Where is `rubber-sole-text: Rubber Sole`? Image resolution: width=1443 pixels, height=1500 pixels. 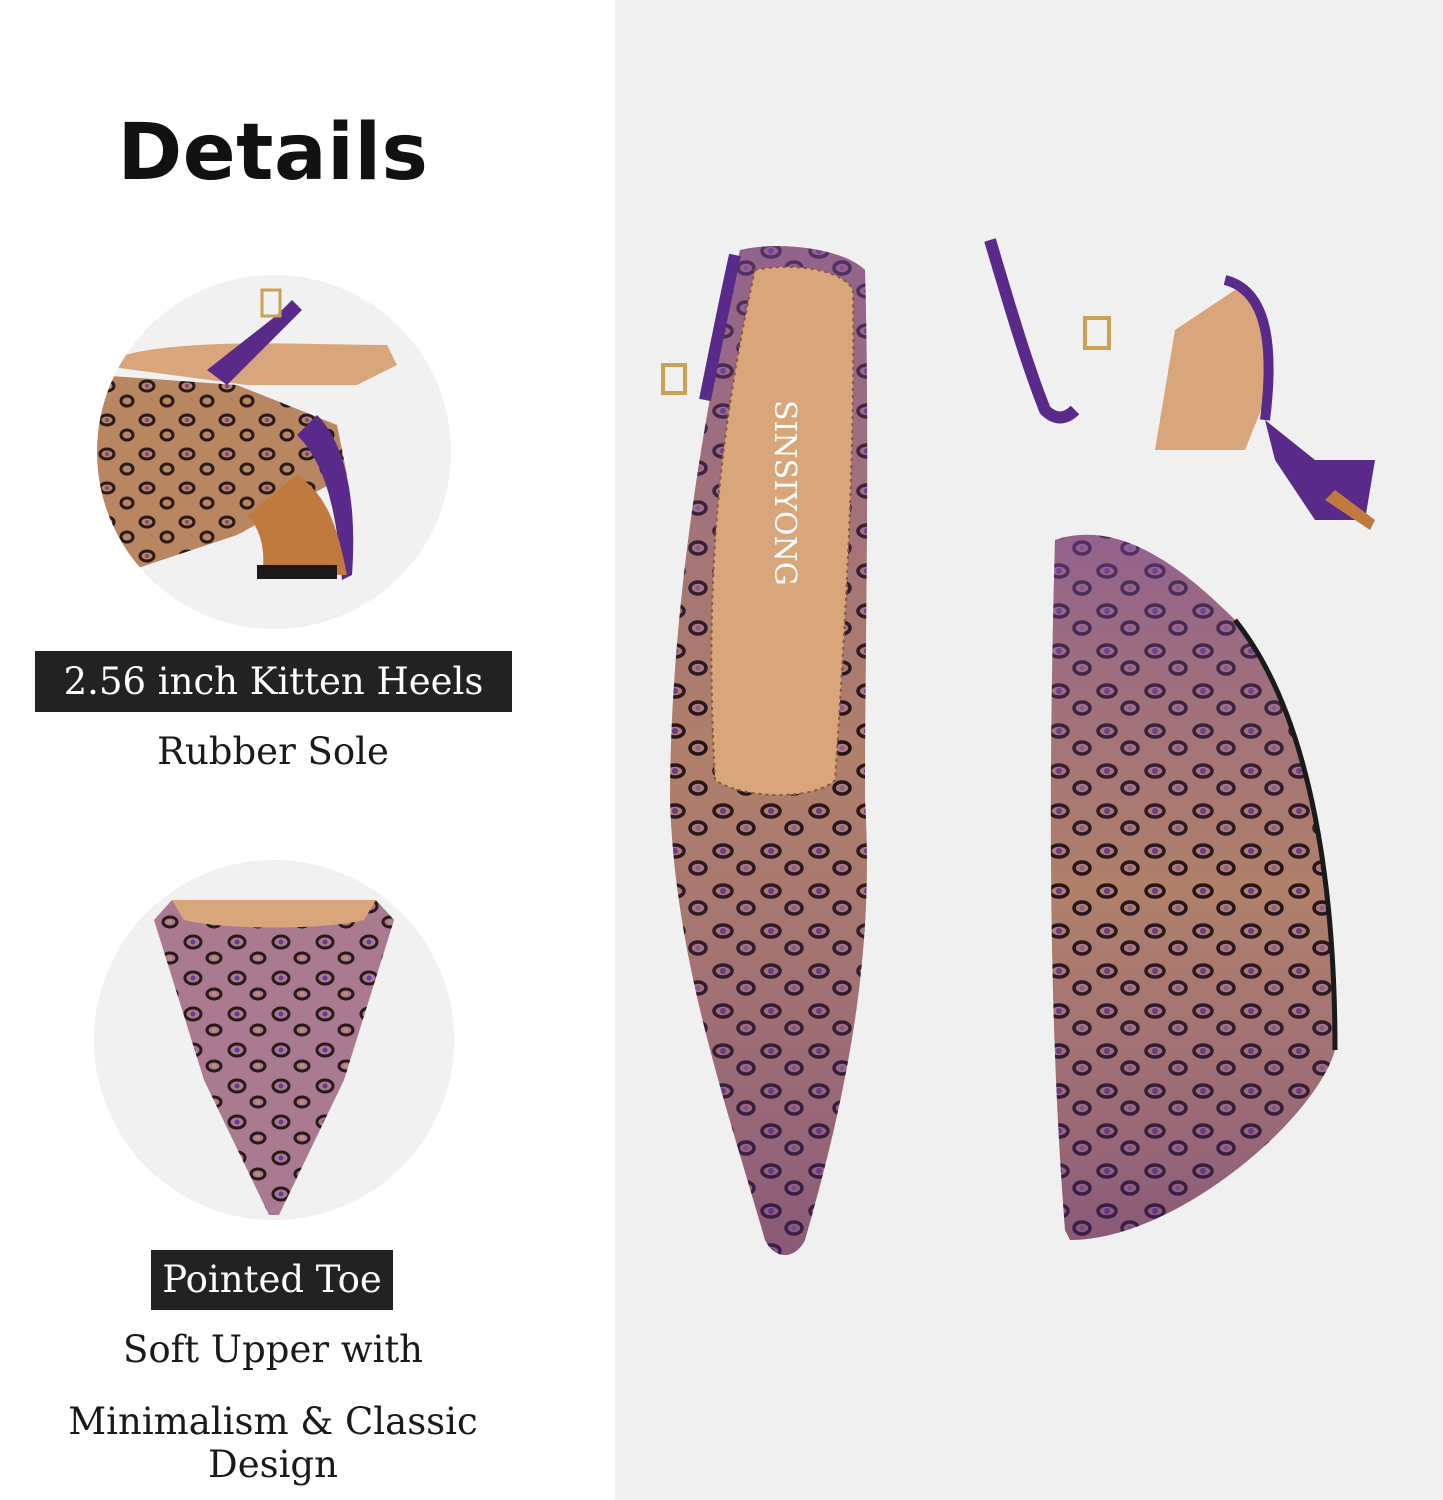
rubber-sole-text: Rubber Sole is located at coordinates (273, 751).